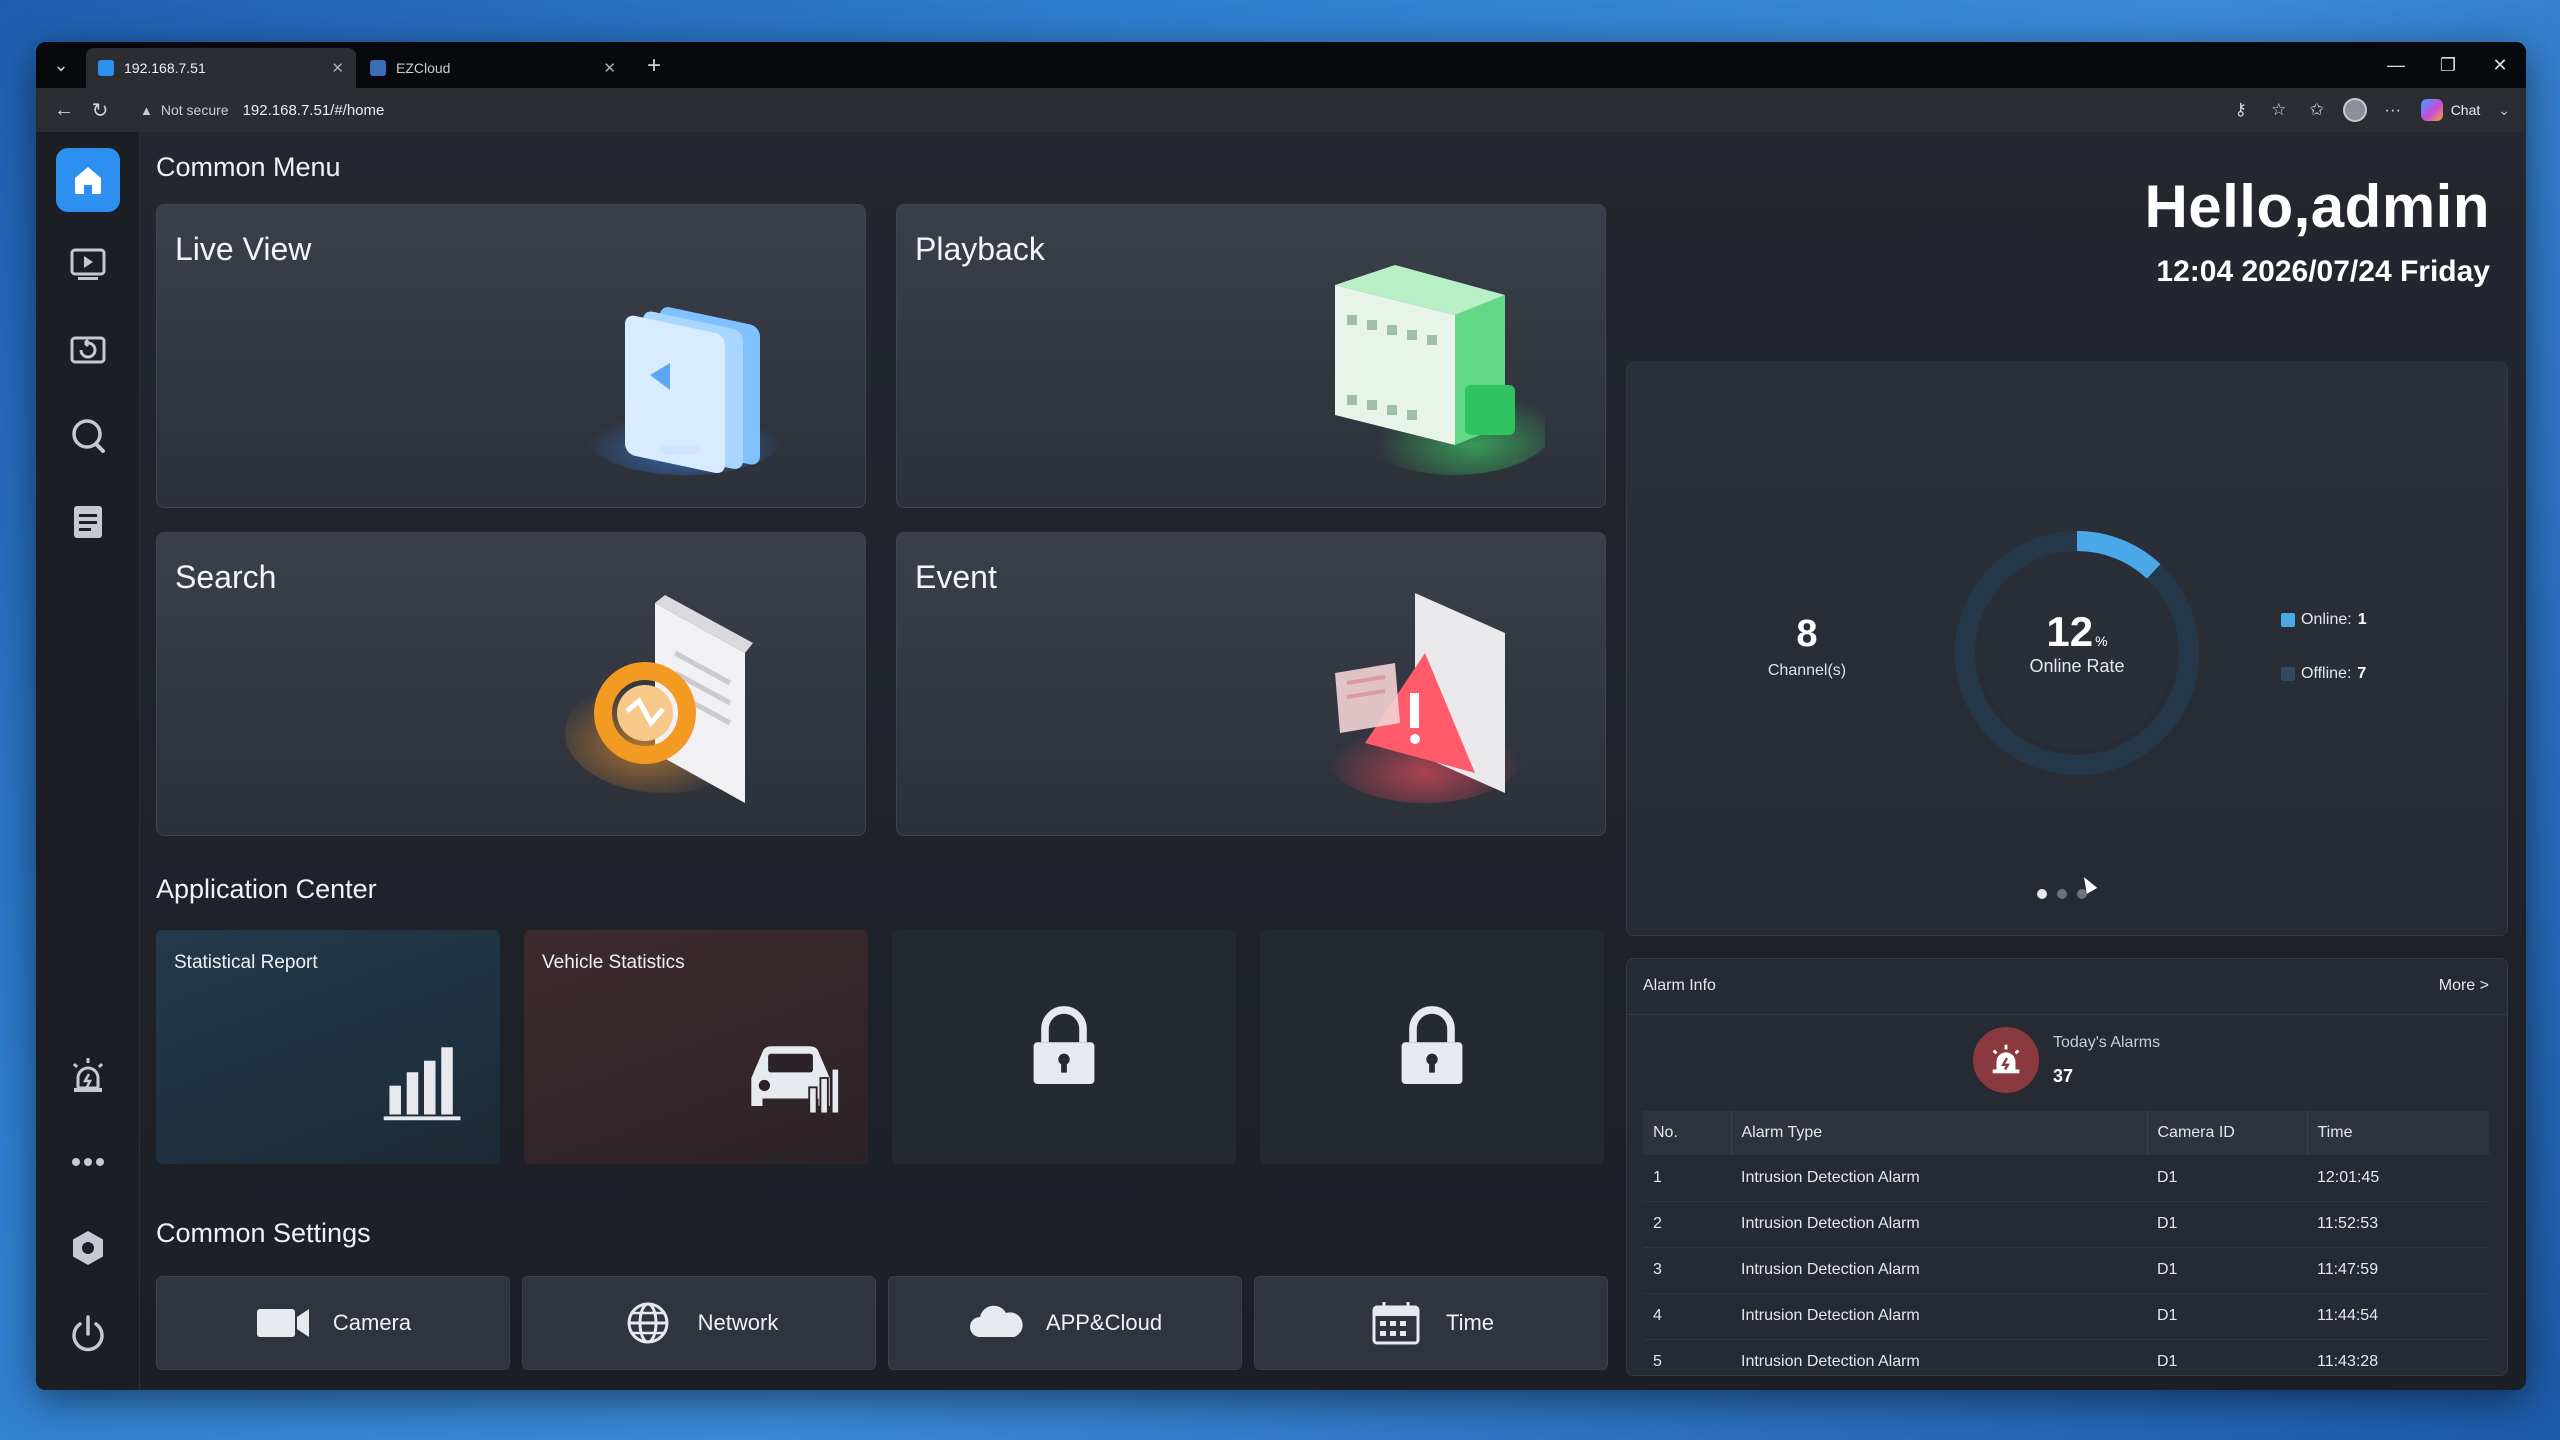 Image resolution: width=2560 pixels, height=1440 pixels. Describe the element at coordinates (263, 1233) in the screenshot. I see `common-settings-title: Common Settings` at that location.